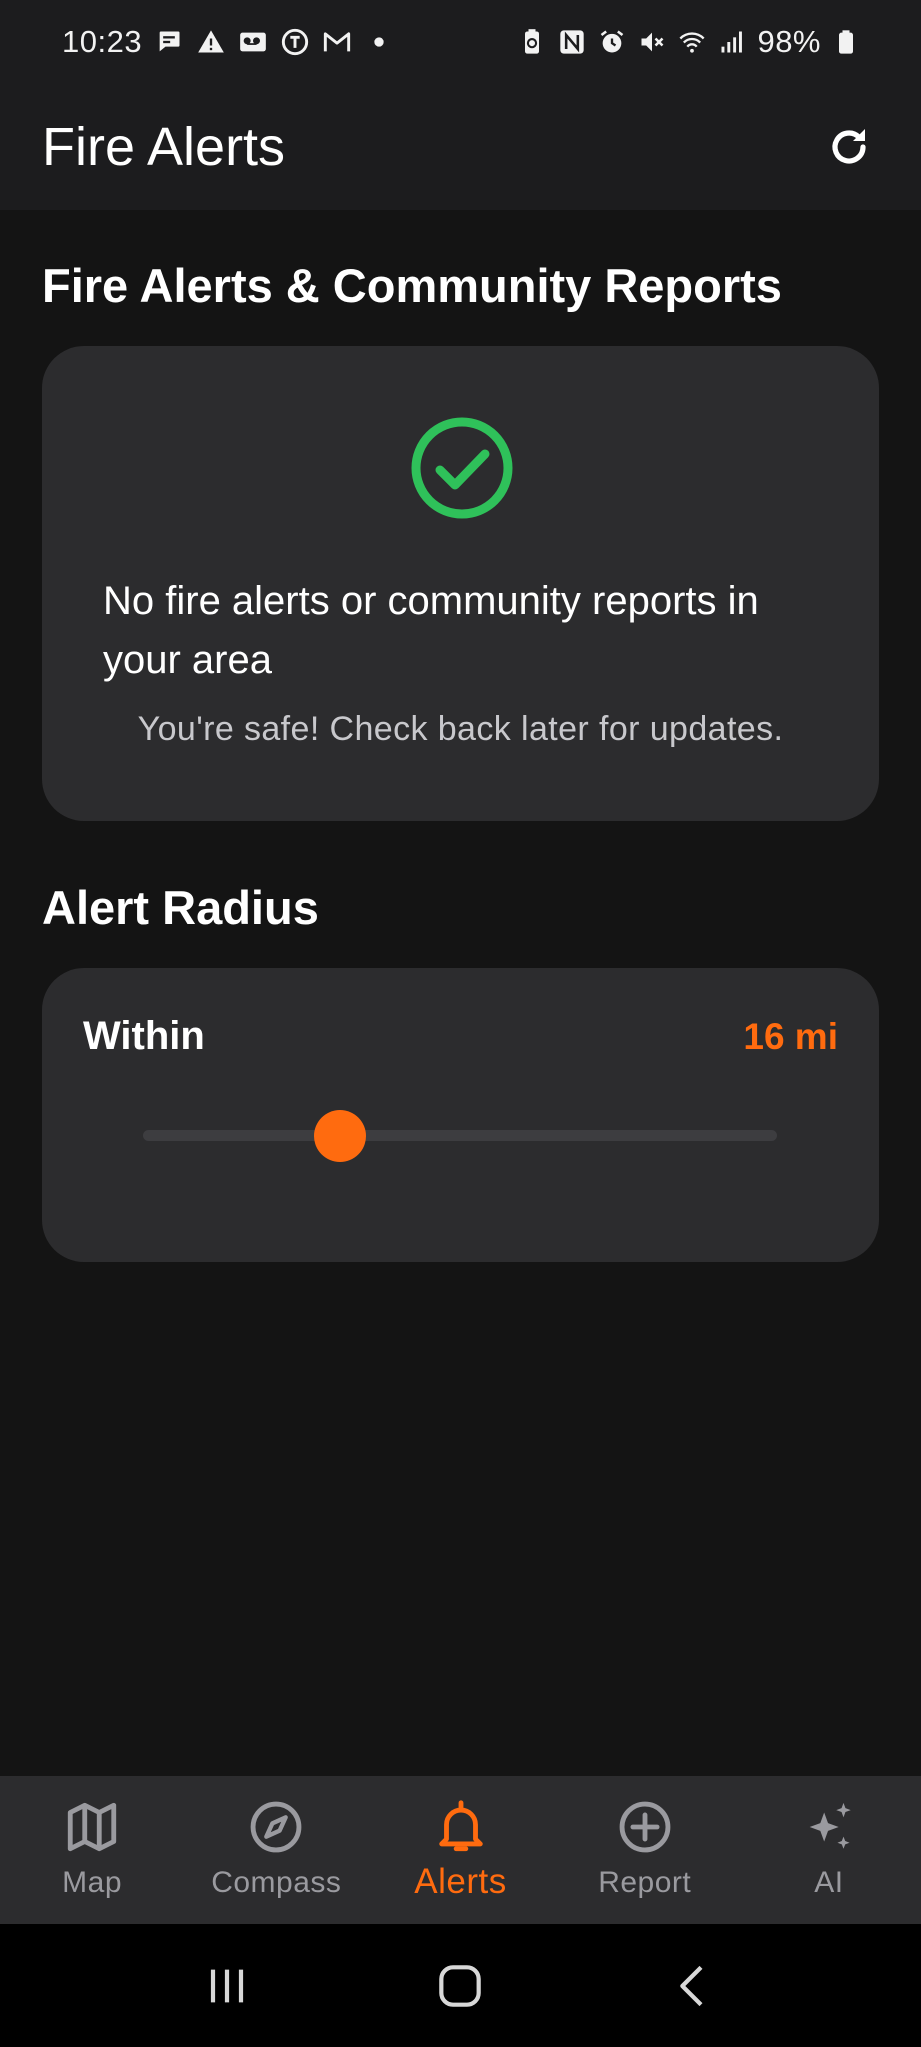 The height and width of the screenshot is (2047, 921). I want to click on add-circle-icon, so click(645, 1827).